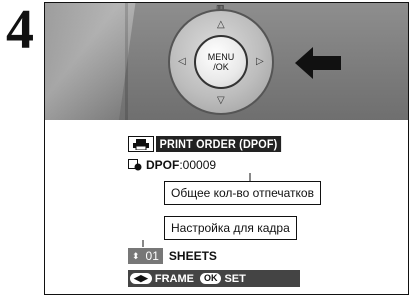 The width and height of the screenshot is (415, 303). What do you see at coordinates (174, 278) in the screenshot?
I see `frame-label: FRAME` at bounding box center [174, 278].